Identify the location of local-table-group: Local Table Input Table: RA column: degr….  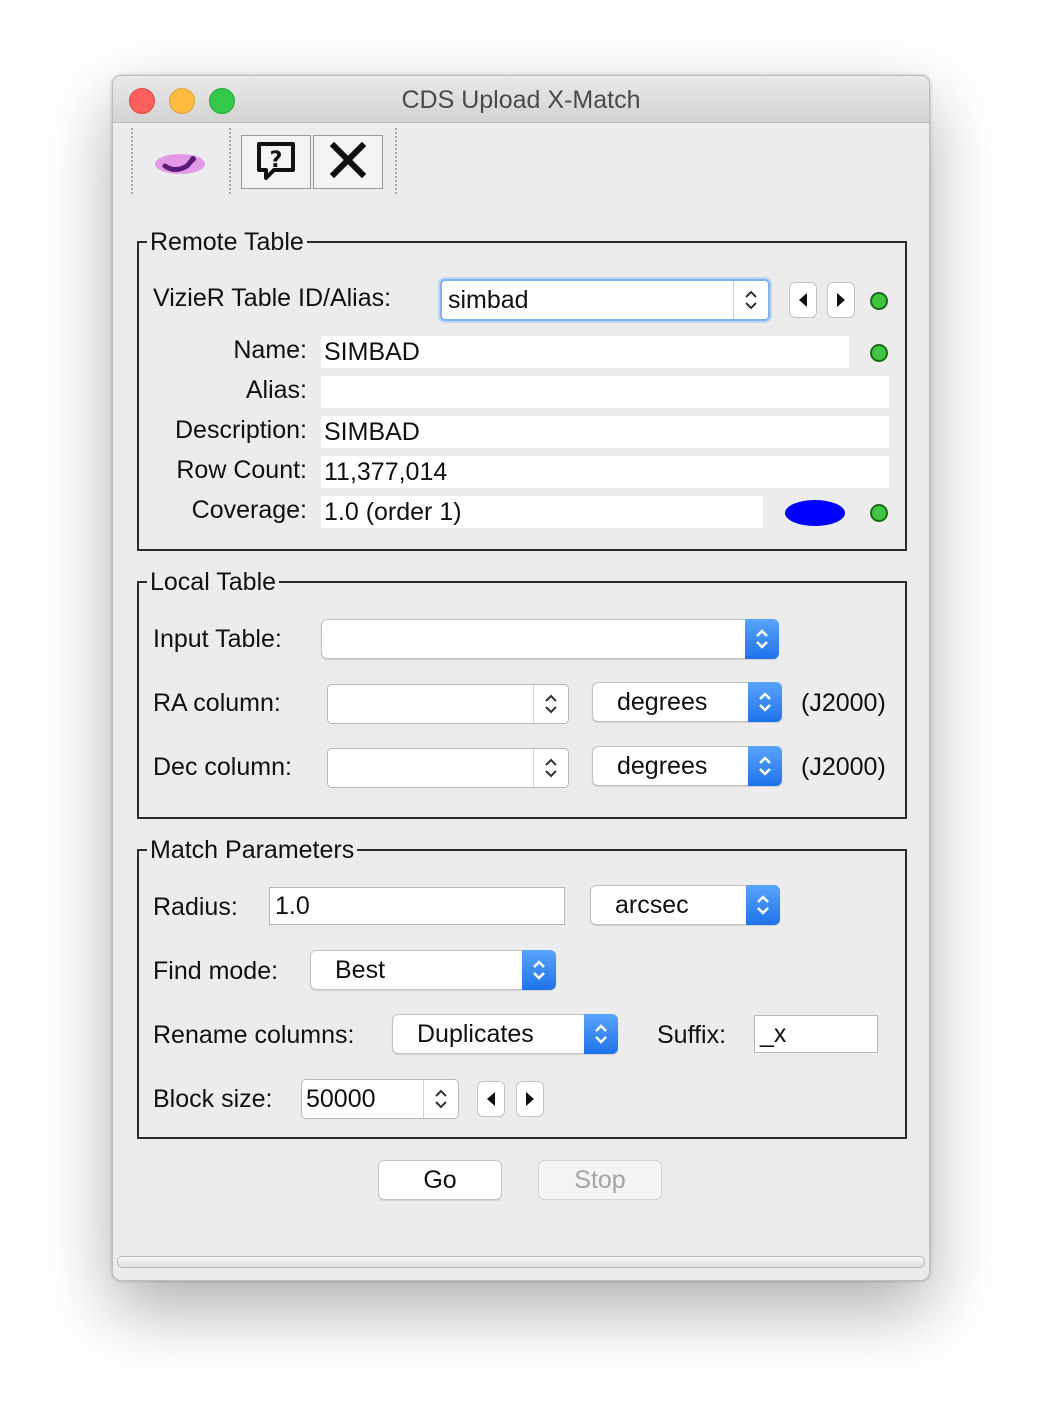
(522, 693).